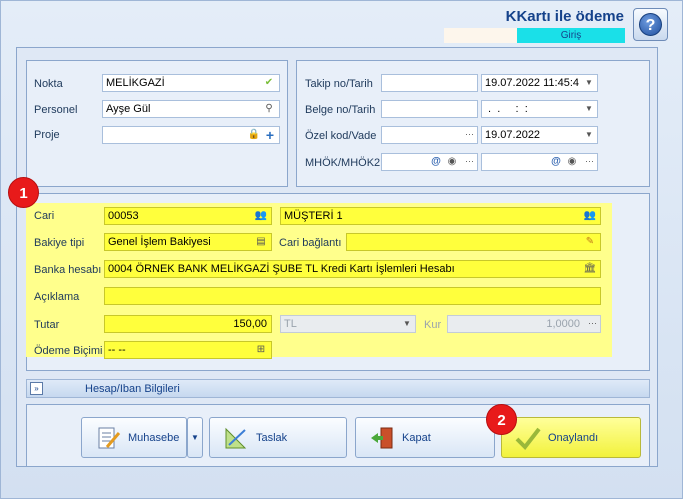 Image resolution: width=683 pixels, height=499 pixels. I want to click on belge-date-field: . . : : ▼, so click(539, 109).